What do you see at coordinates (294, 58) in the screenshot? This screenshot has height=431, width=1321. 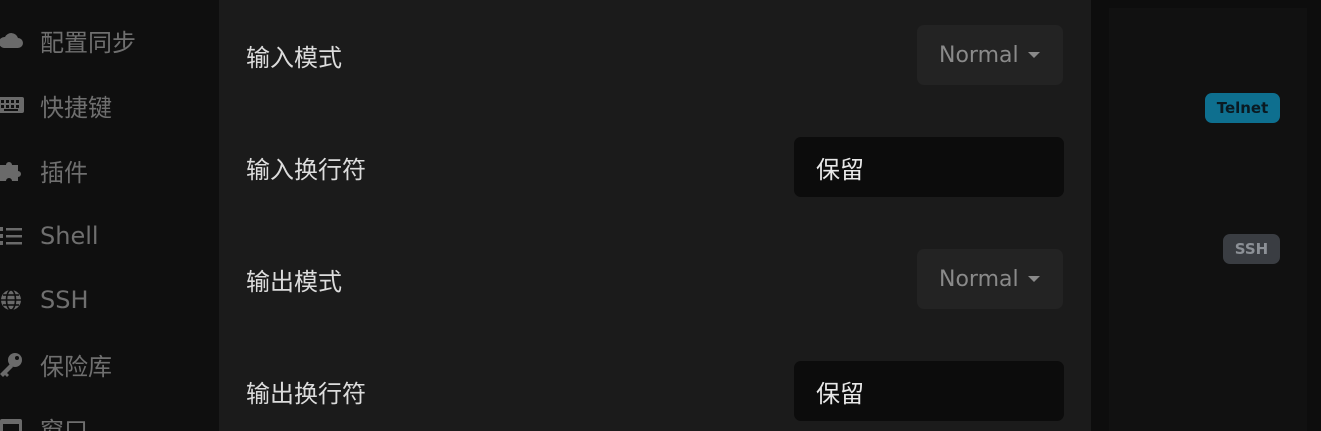 I see `input-mode-label: 输入模式` at bounding box center [294, 58].